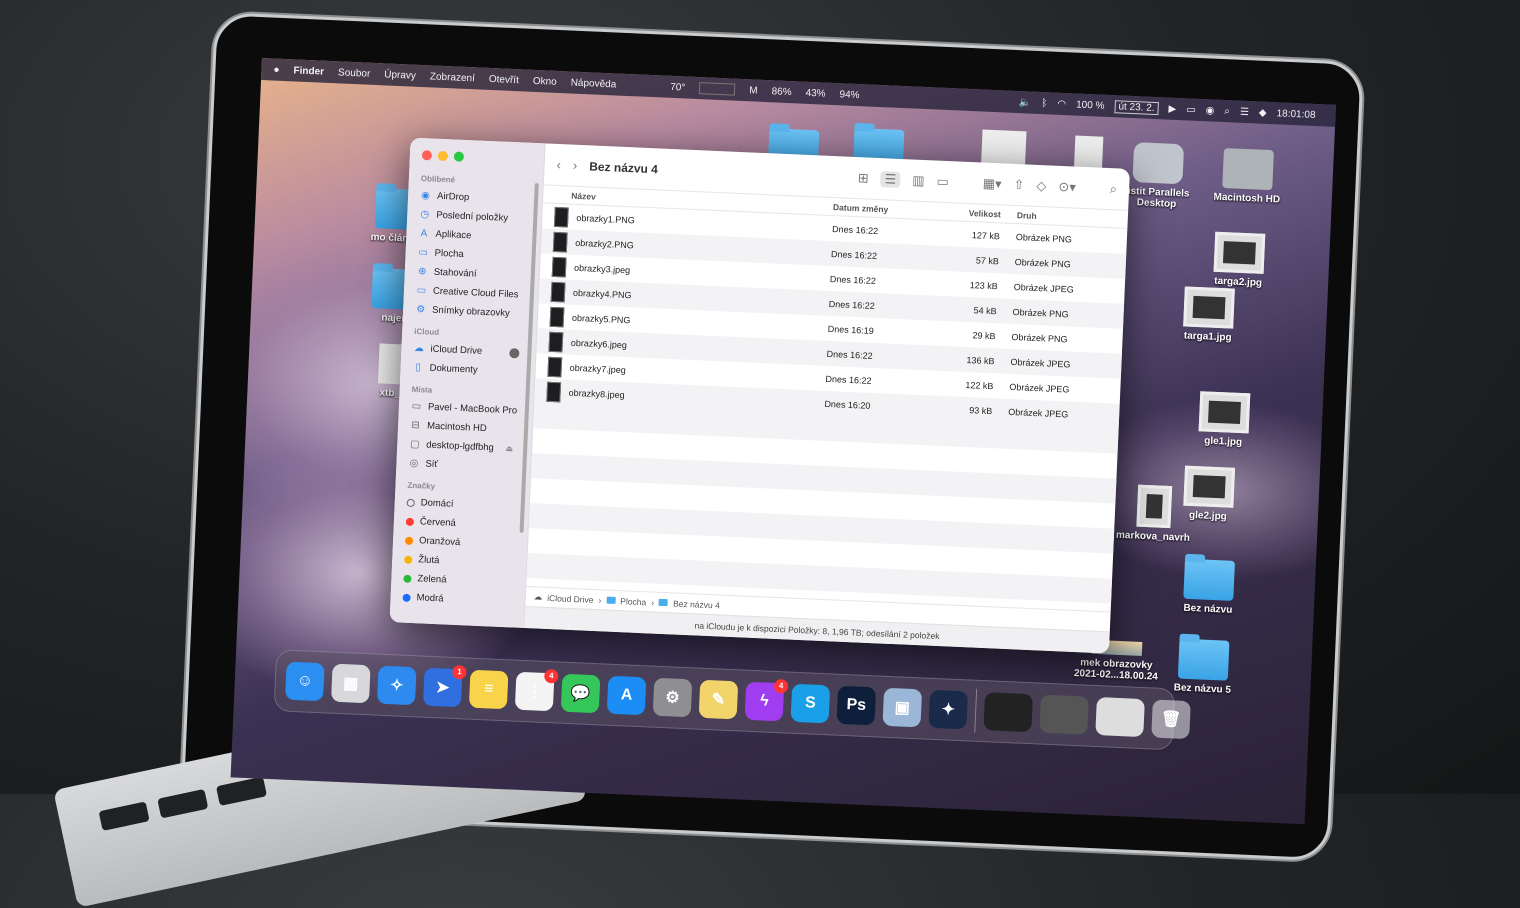  I want to click on volume-icon: 🔈, so click(1025, 103).